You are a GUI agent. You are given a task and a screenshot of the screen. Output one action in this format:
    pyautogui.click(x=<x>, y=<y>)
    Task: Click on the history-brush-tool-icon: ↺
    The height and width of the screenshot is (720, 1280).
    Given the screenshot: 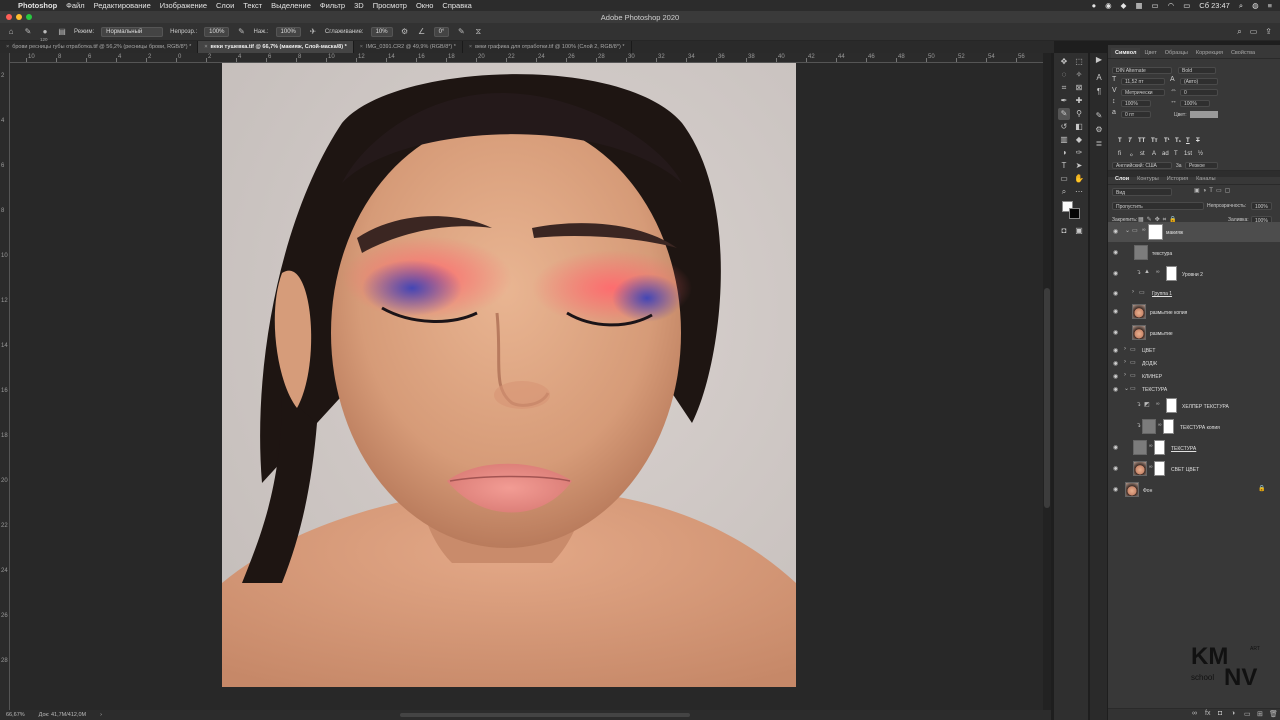 What is the action you would take?
    pyautogui.click(x=1064, y=127)
    